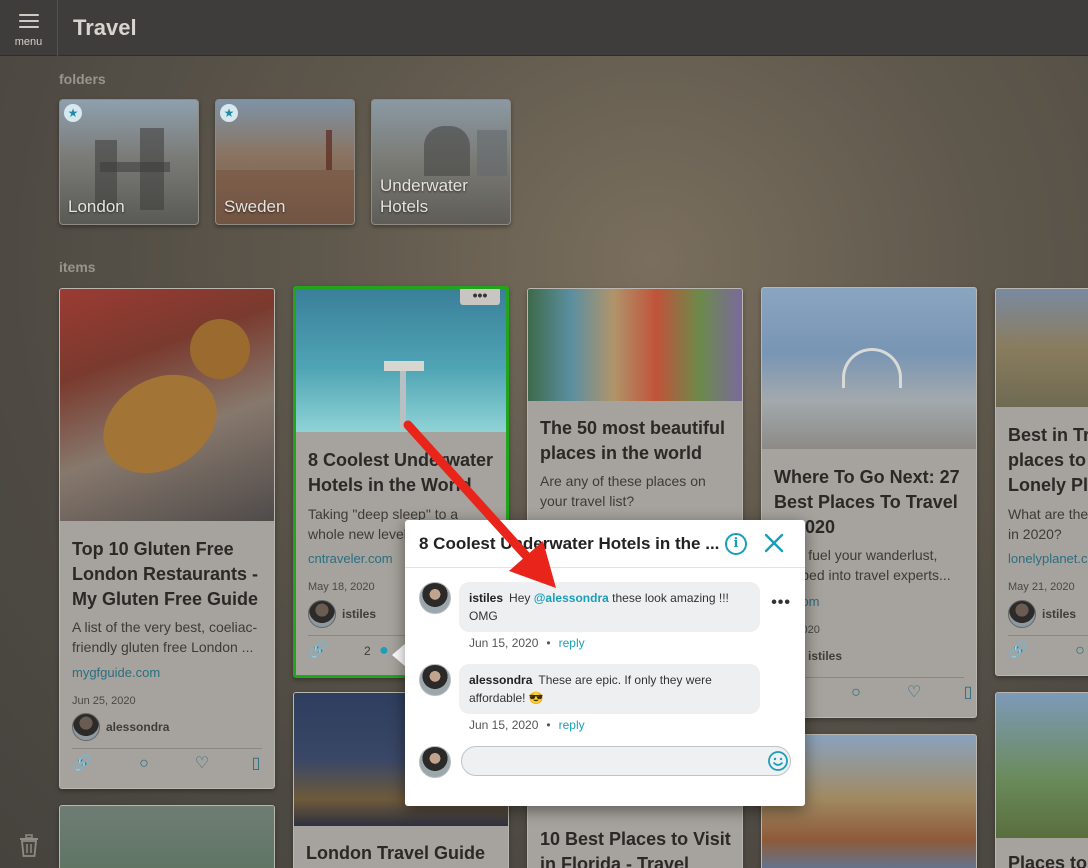 The image size is (1088, 868). Describe the element at coordinates (402, 853) in the screenshot. I see `card-title: London Travel Guide` at that location.